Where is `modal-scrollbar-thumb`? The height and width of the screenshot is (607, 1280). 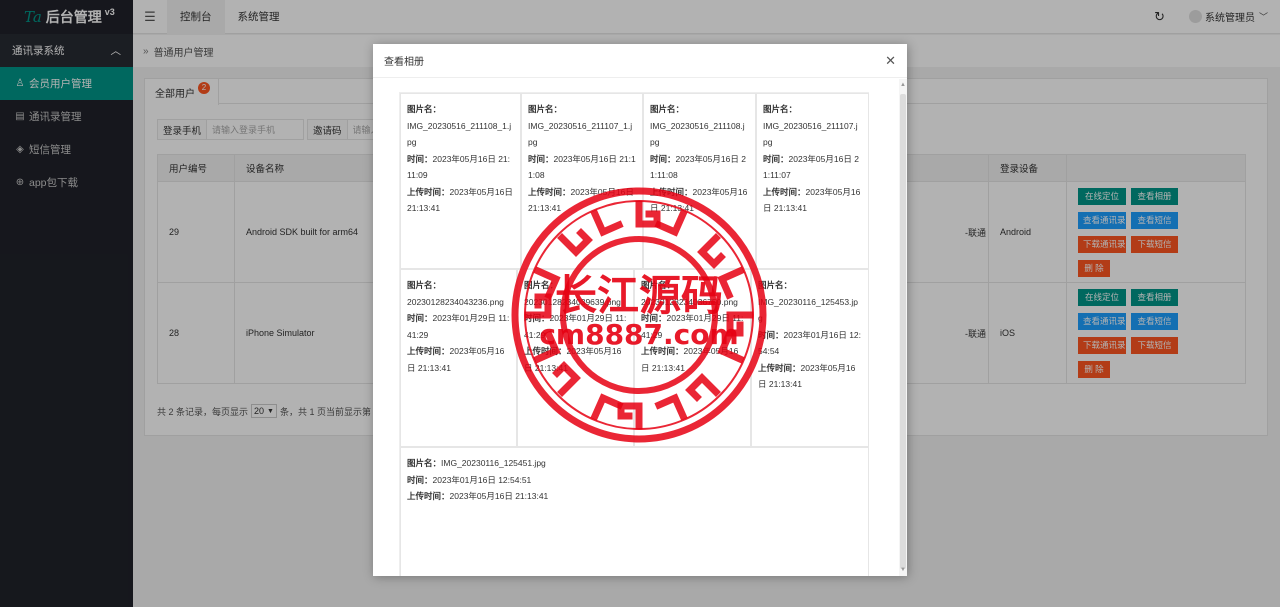 modal-scrollbar-thumb is located at coordinates (903, 331).